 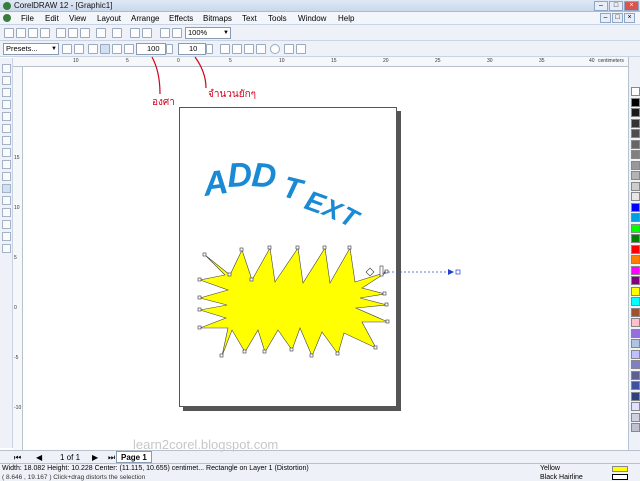 What do you see at coordinates (200, 72) in the screenshot?
I see `frequency-arrow` at bounding box center [200, 72].